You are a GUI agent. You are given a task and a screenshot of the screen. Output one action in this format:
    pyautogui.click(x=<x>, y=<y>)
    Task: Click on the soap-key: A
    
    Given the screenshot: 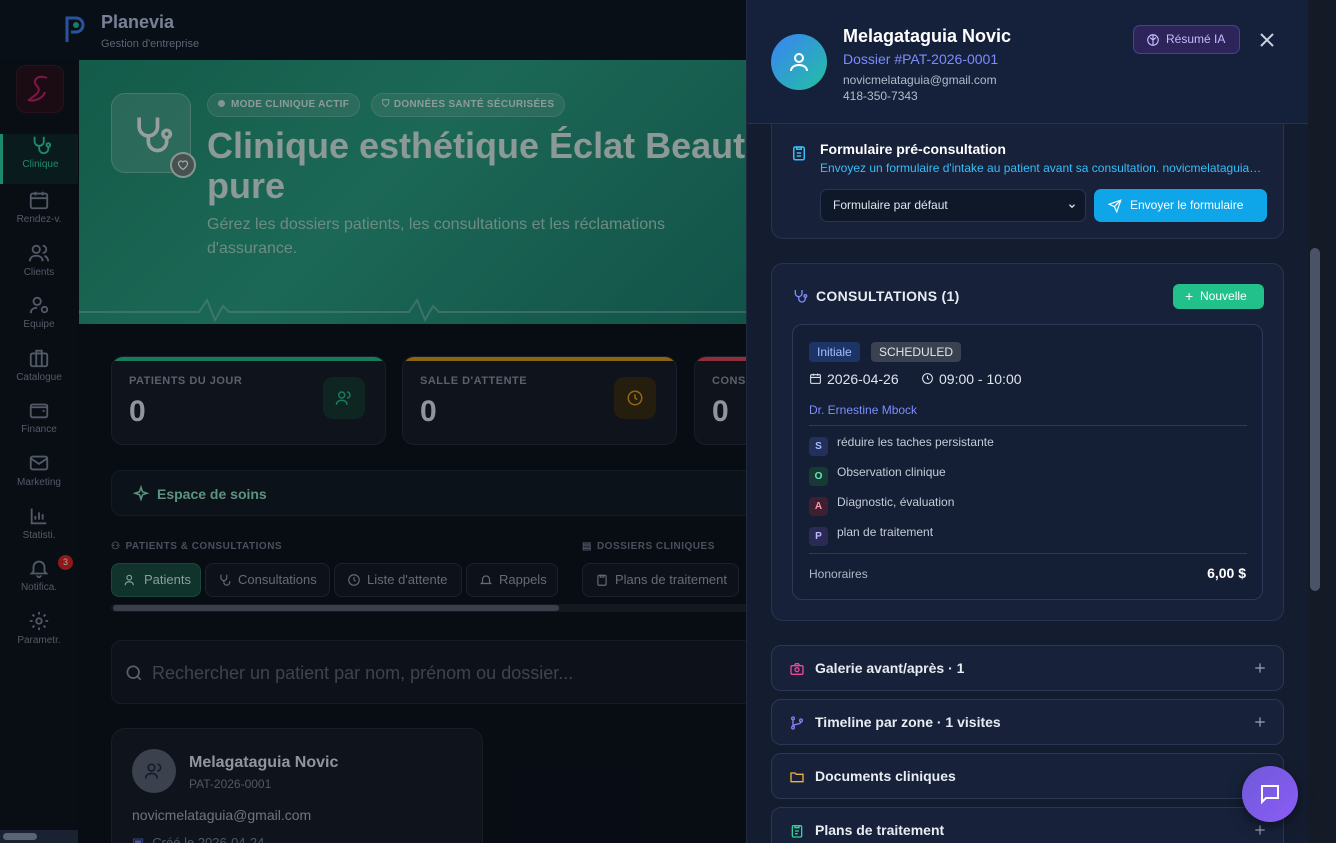 What is the action you would take?
    pyautogui.click(x=818, y=506)
    